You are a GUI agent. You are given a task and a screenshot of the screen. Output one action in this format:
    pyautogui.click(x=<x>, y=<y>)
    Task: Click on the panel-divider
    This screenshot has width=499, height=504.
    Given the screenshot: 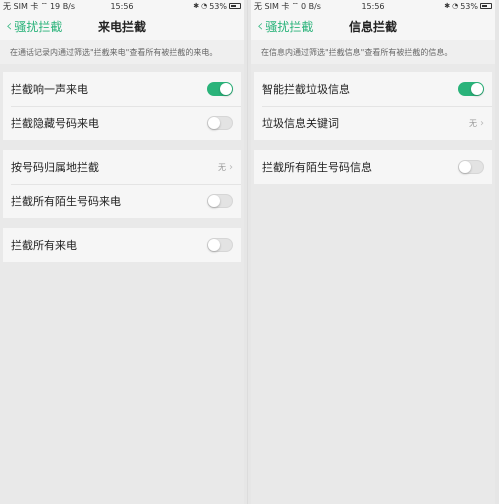 What is the action you would take?
    pyautogui.click(x=247, y=252)
    